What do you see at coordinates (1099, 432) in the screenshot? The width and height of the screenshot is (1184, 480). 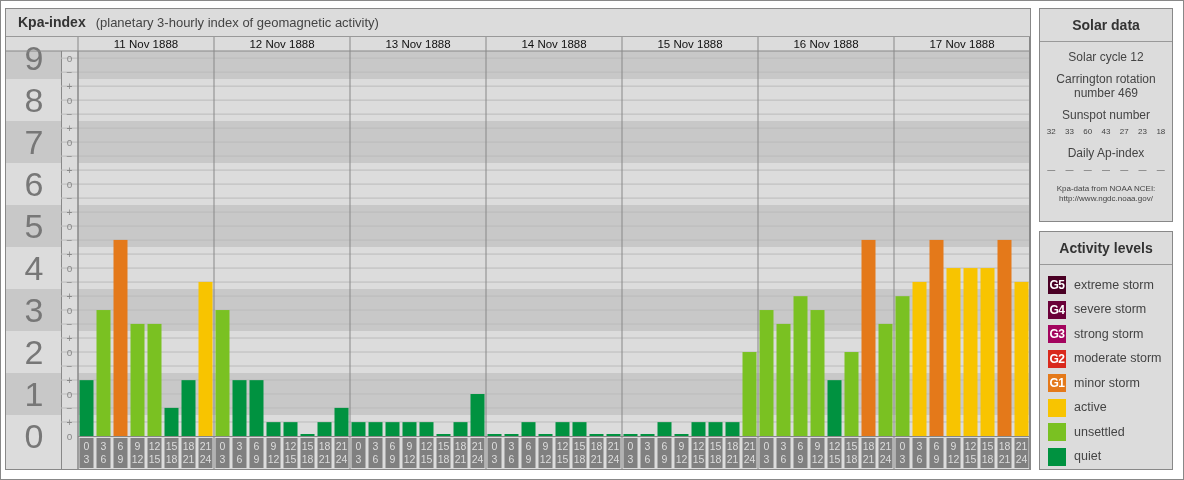 I see `level-label: unsettled` at bounding box center [1099, 432].